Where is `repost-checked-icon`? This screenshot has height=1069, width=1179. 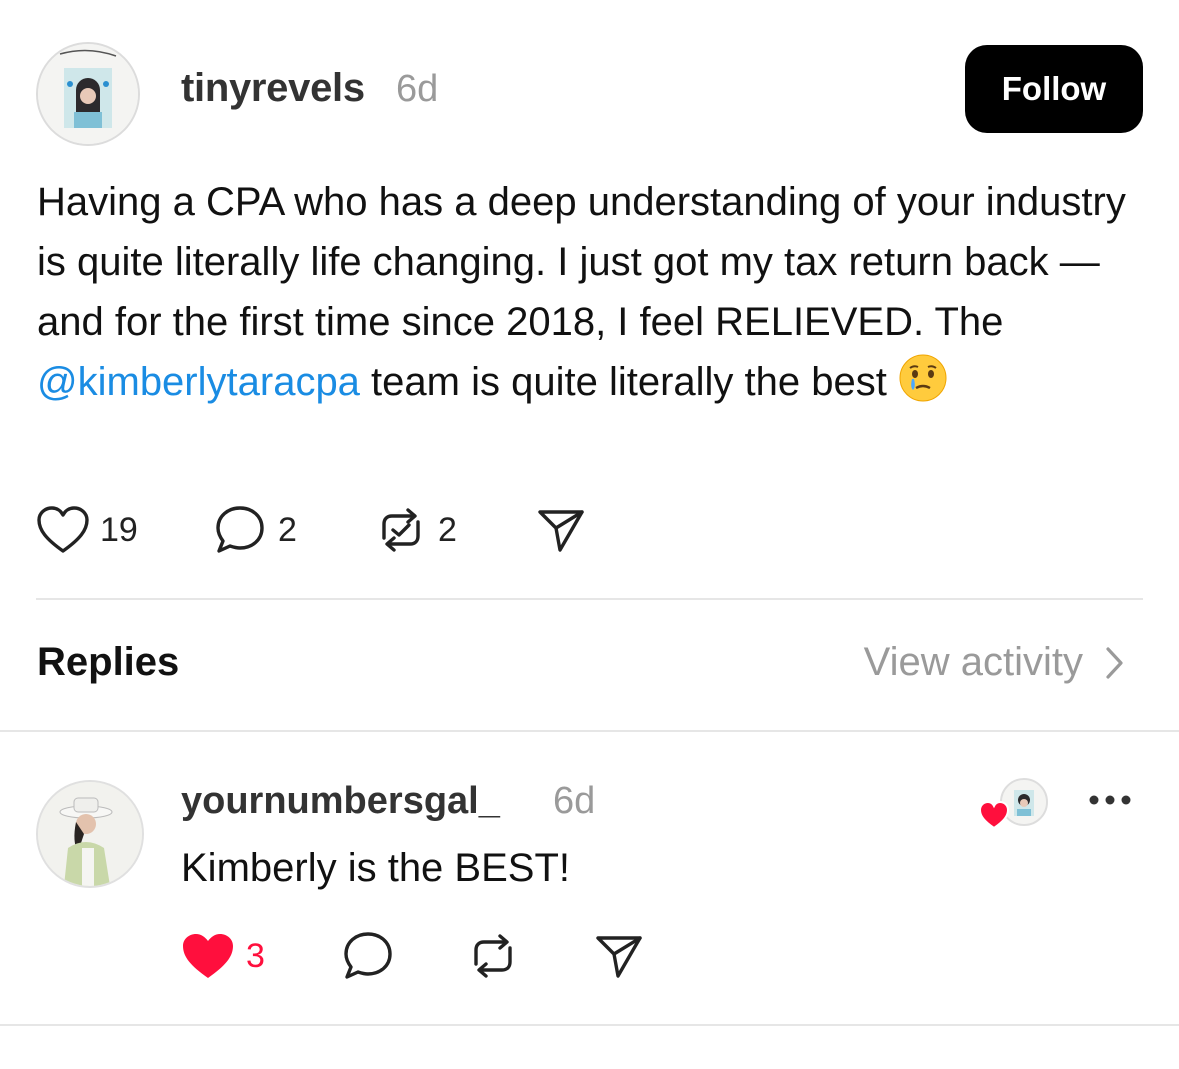 repost-checked-icon is located at coordinates (401, 530).